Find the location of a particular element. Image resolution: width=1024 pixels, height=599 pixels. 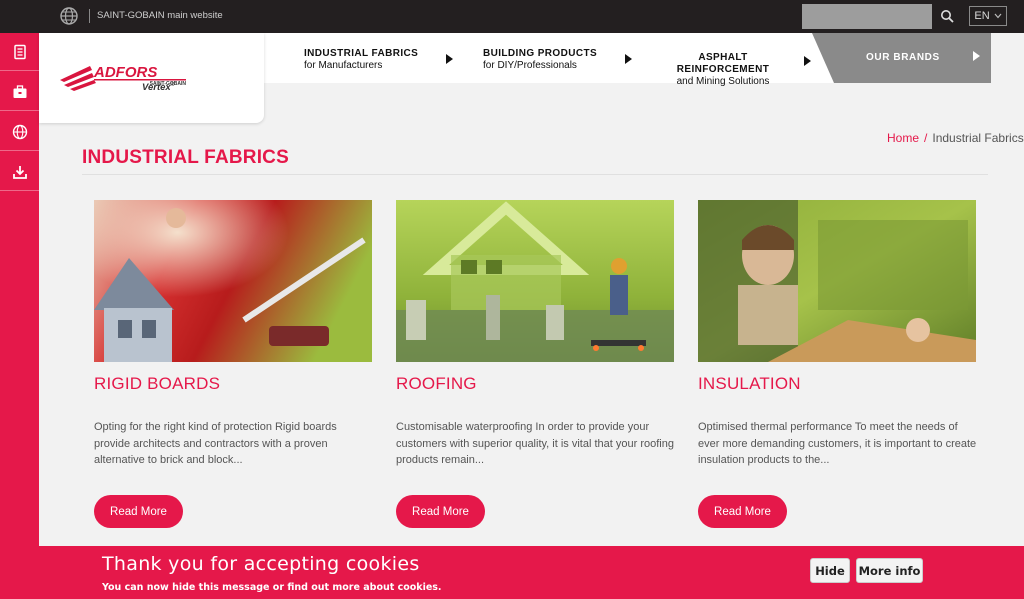

hide-cookie-banner-button: Hide is located at coordinates (830, 570).